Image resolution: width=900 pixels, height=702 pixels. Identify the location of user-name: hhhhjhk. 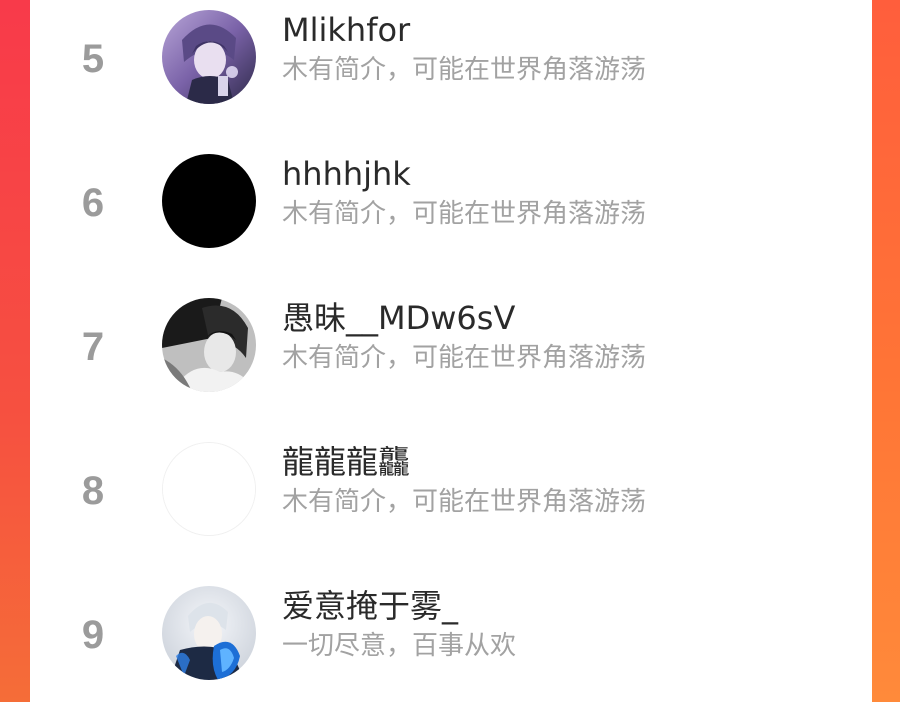
(346, 174).